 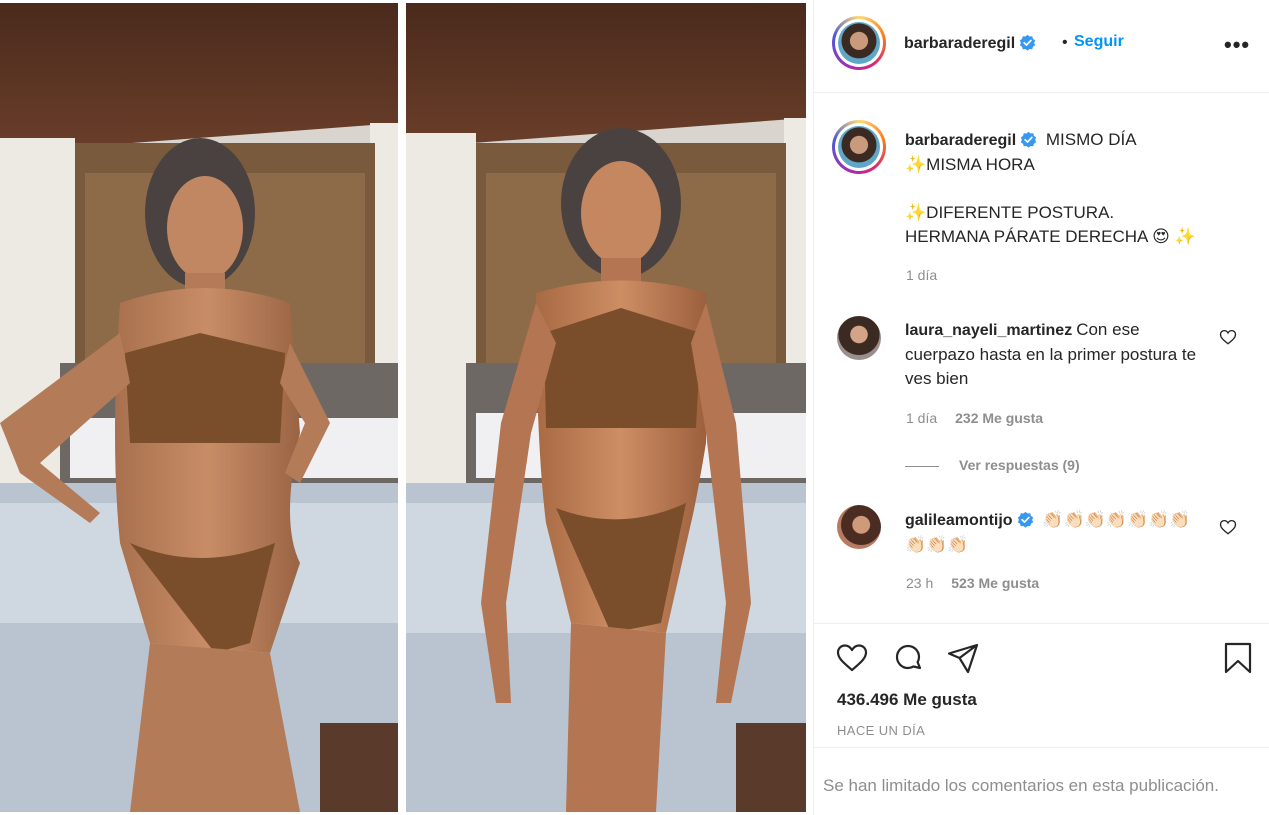 I want to click on caption-line-4: HERMANA PÁRATE DERECHA 😍 ✨, so click(x=1050, y=236).